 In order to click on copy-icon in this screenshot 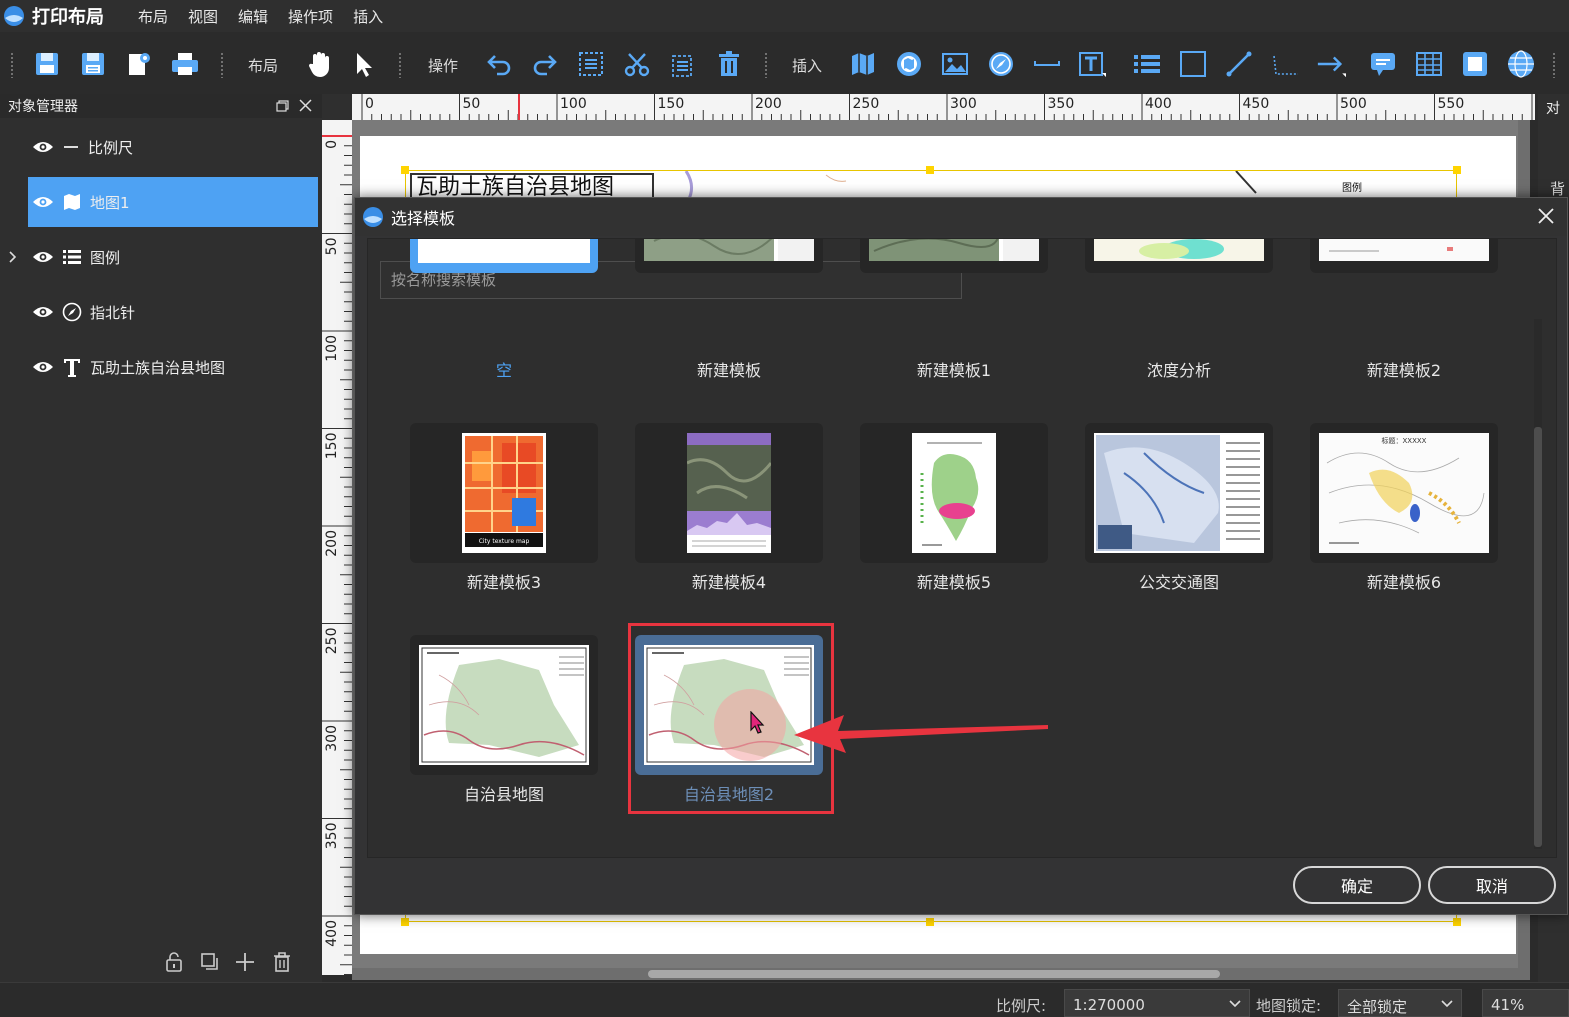, I will do `click(683, 64)`.